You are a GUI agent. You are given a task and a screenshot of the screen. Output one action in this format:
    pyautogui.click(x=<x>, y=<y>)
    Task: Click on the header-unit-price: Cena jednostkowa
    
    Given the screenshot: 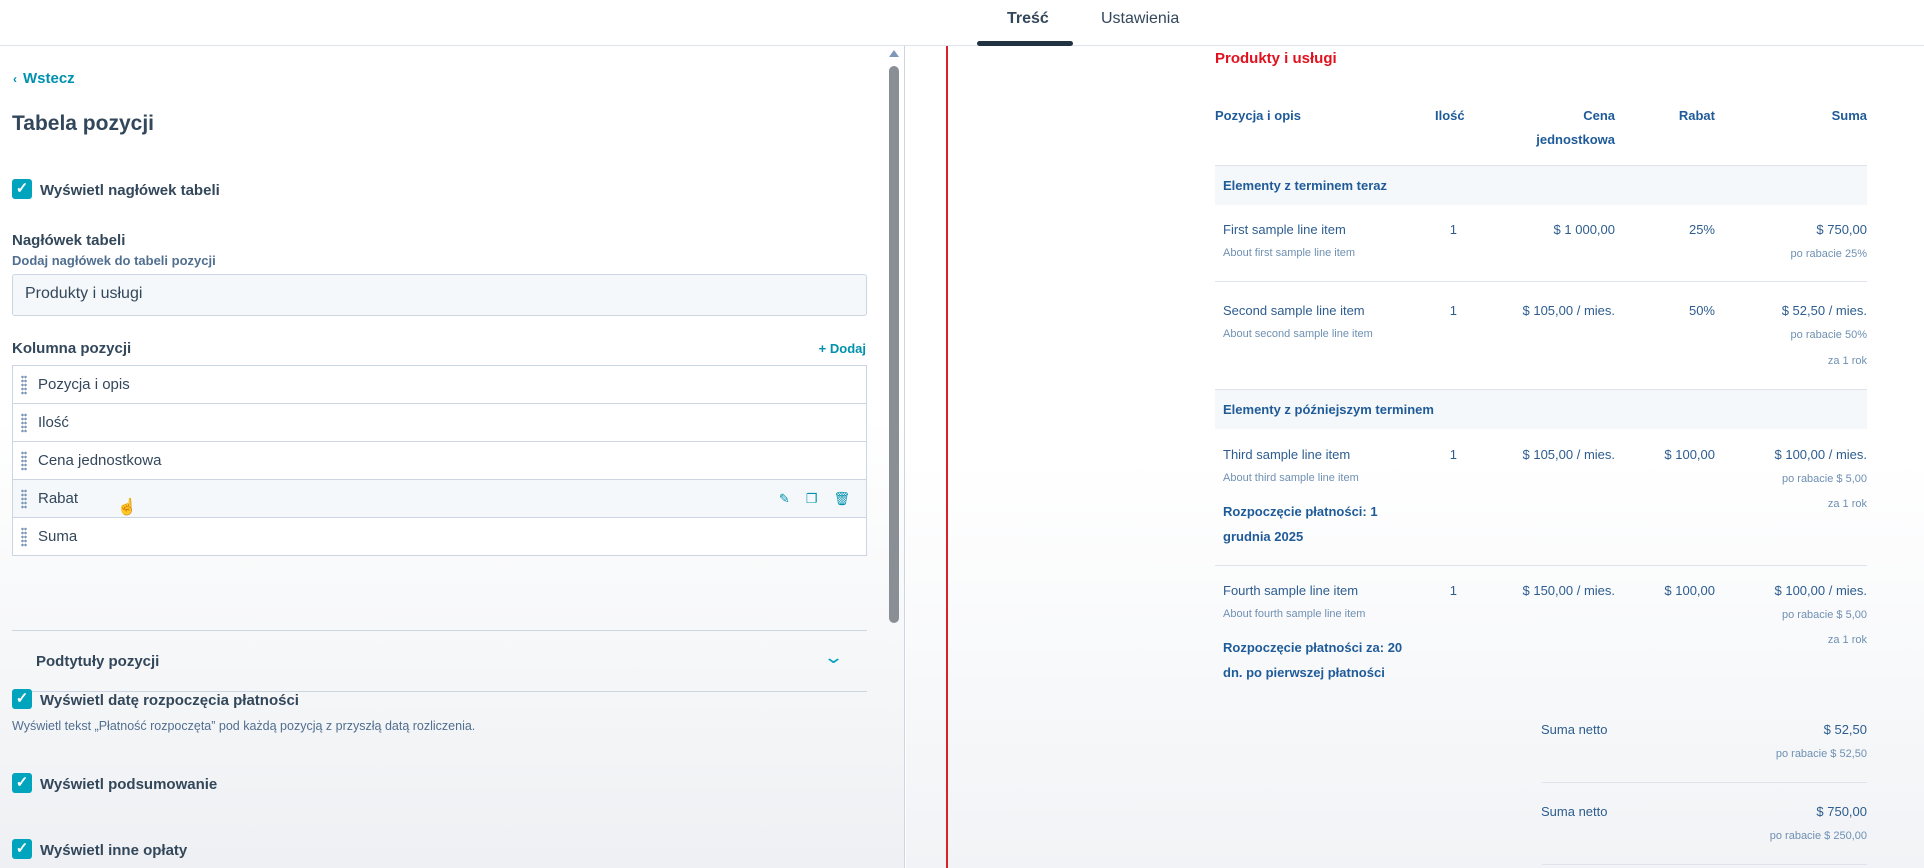 What is the action you would take?
    pyautogui.click(x=1555, y=128)
    